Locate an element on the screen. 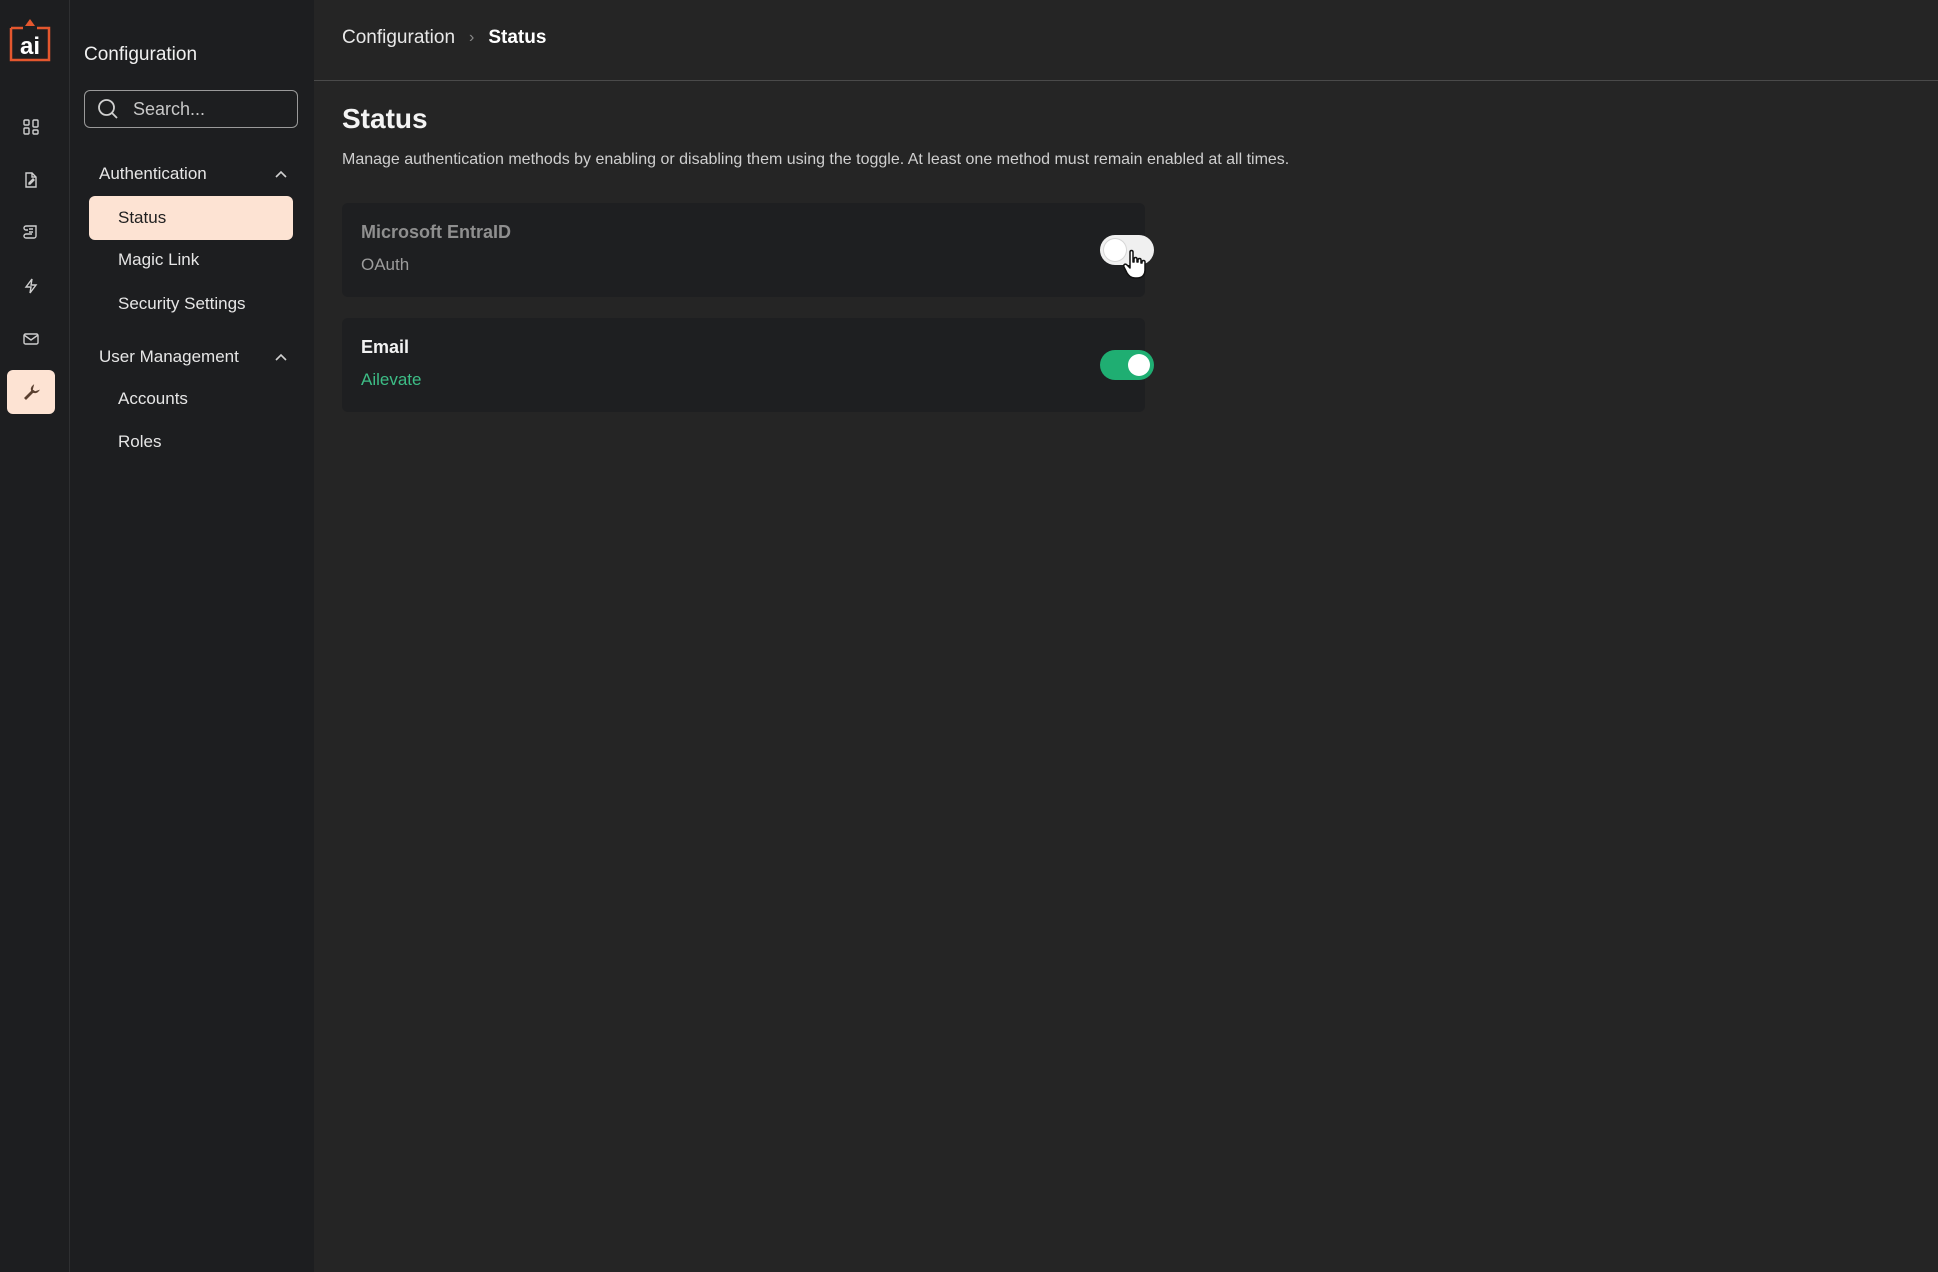  page-title: Status is located at coordinates (385, 118).